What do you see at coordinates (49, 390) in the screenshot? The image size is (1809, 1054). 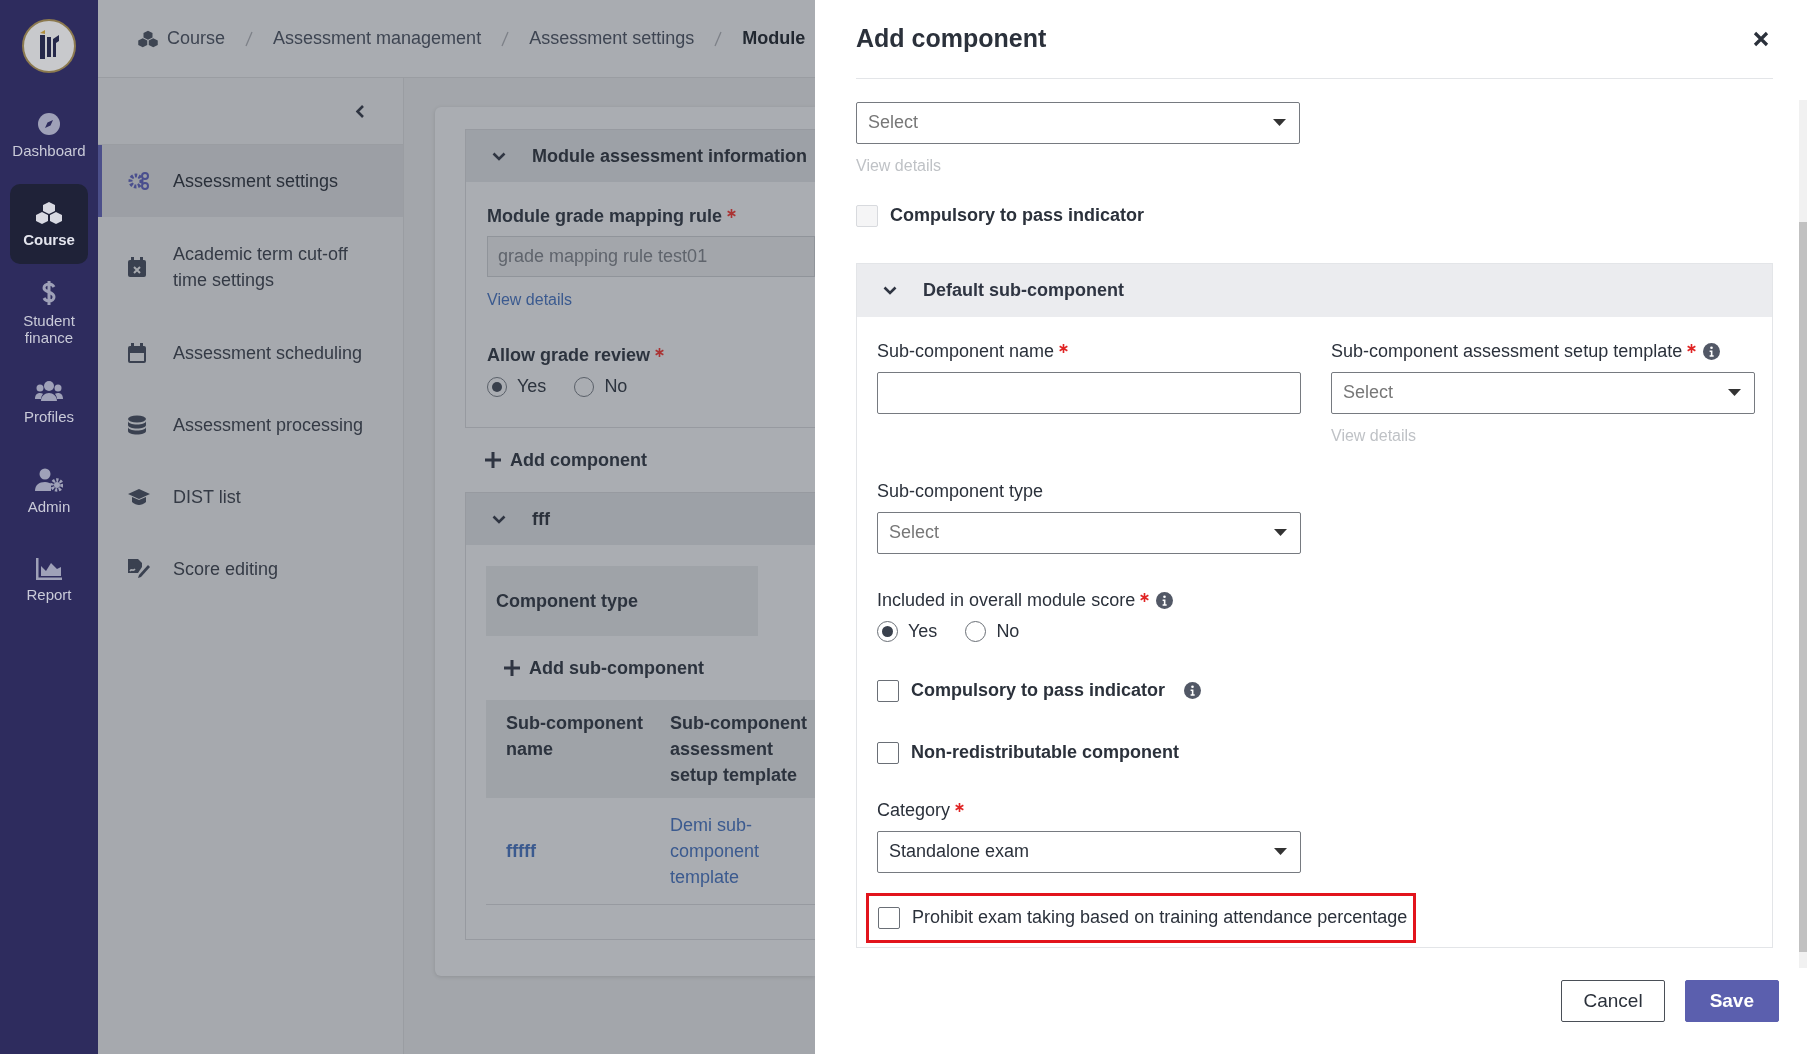 I see `people-icon` at bounding box center [49, 390].